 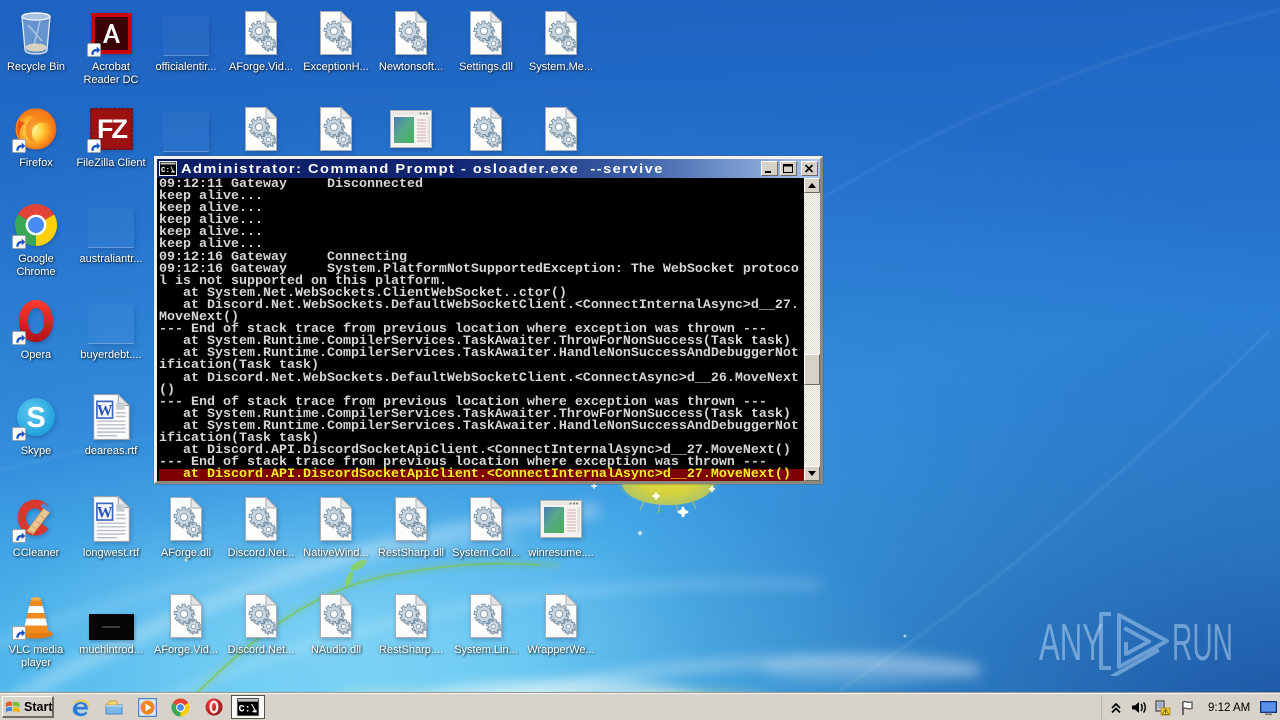 I want to click on svg-text: RUN, so click(x=1202, y=643).